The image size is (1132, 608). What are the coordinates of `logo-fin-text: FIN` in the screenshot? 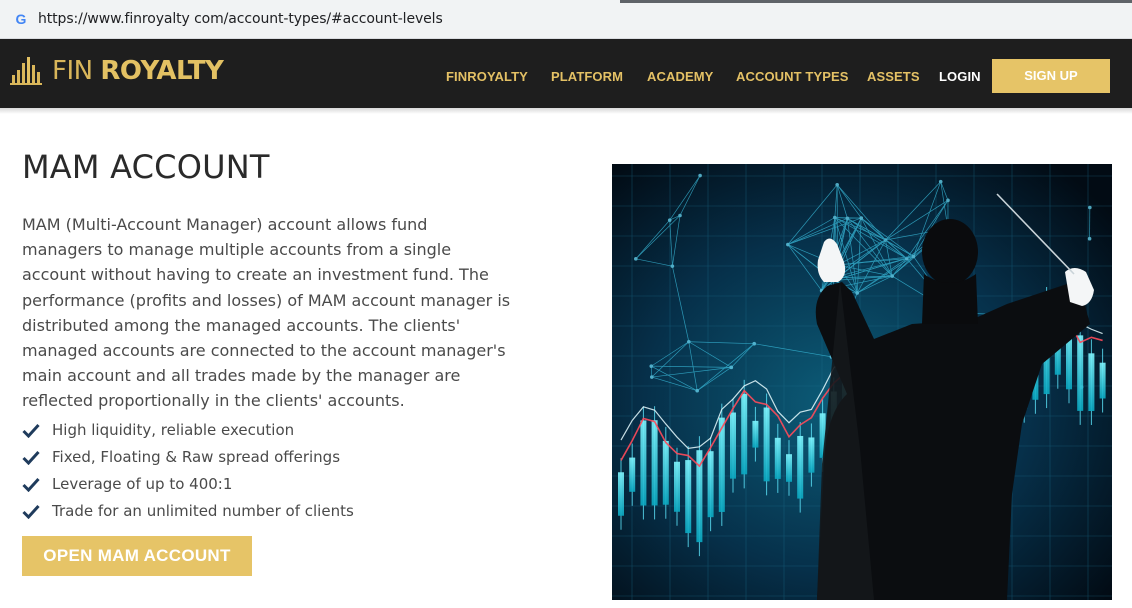 It's located at (72, 71).